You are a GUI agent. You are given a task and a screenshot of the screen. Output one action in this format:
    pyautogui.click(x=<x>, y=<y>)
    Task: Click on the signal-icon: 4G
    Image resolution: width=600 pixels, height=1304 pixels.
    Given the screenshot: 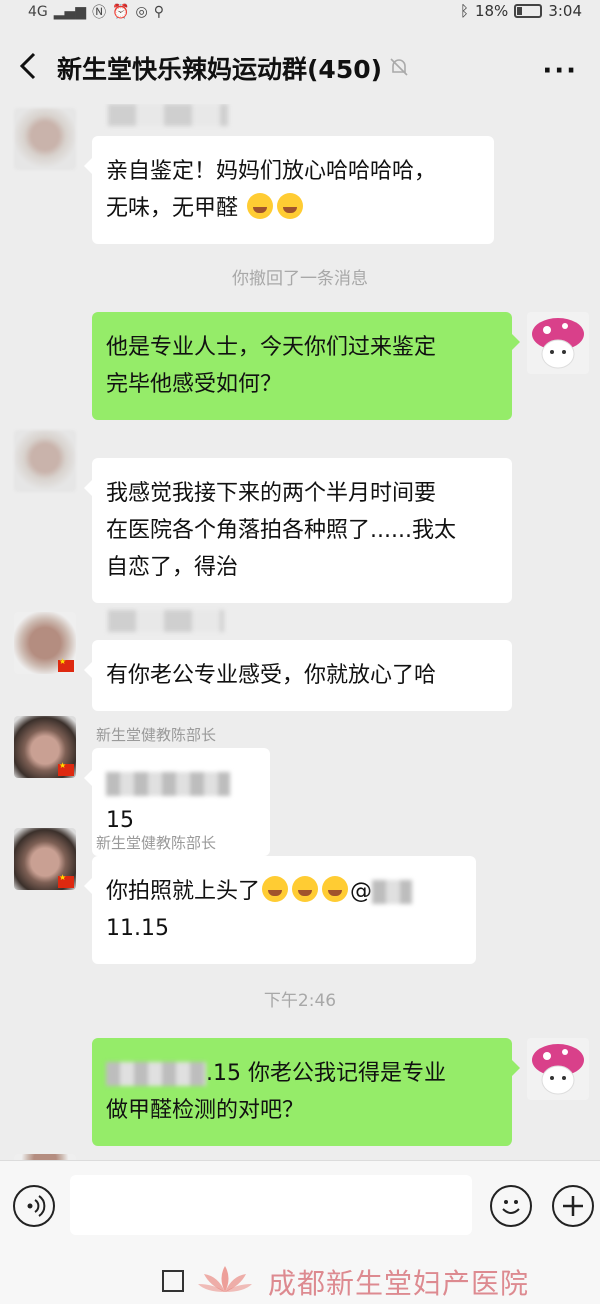 What is the action you would take?
    pyautogui.click(x=38, y=12)
    